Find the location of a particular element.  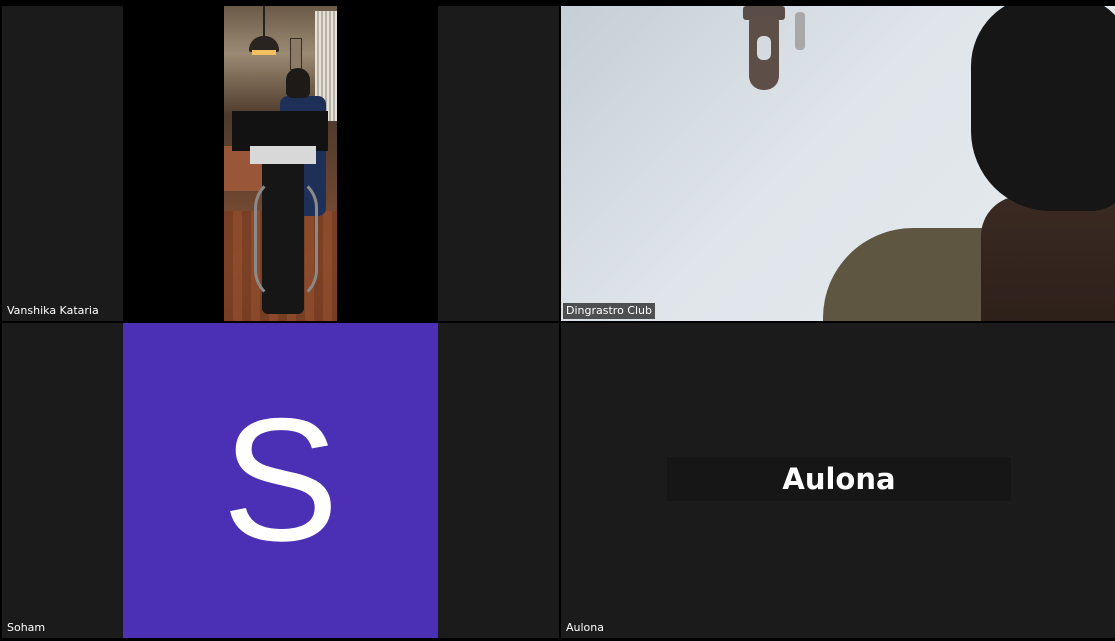

video-wall-hanger is located at coordinates (764, 49).